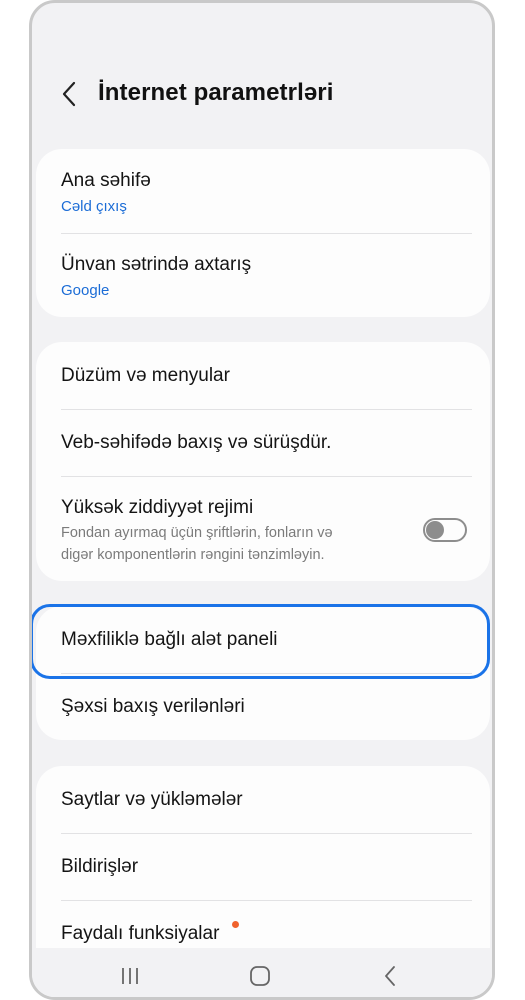 The width and height of the screenshot is (525, 1000). What do you see at coordinates (156, 264) in the screenshot?
I see `setting-label: Ünvan sətrində axtarış` at bounding box center [156, 264].